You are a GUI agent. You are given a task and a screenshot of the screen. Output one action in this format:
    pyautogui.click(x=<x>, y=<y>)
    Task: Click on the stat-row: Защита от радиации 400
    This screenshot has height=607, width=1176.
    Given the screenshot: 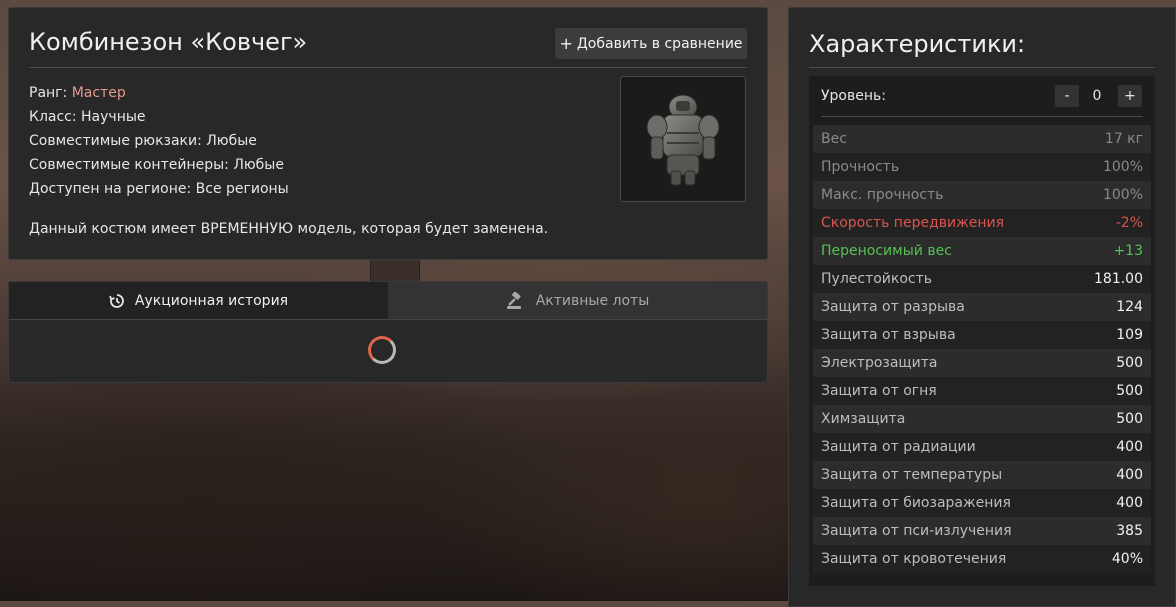 What is the action you would take?
    pyautogui.click(x=982, y=447)
    